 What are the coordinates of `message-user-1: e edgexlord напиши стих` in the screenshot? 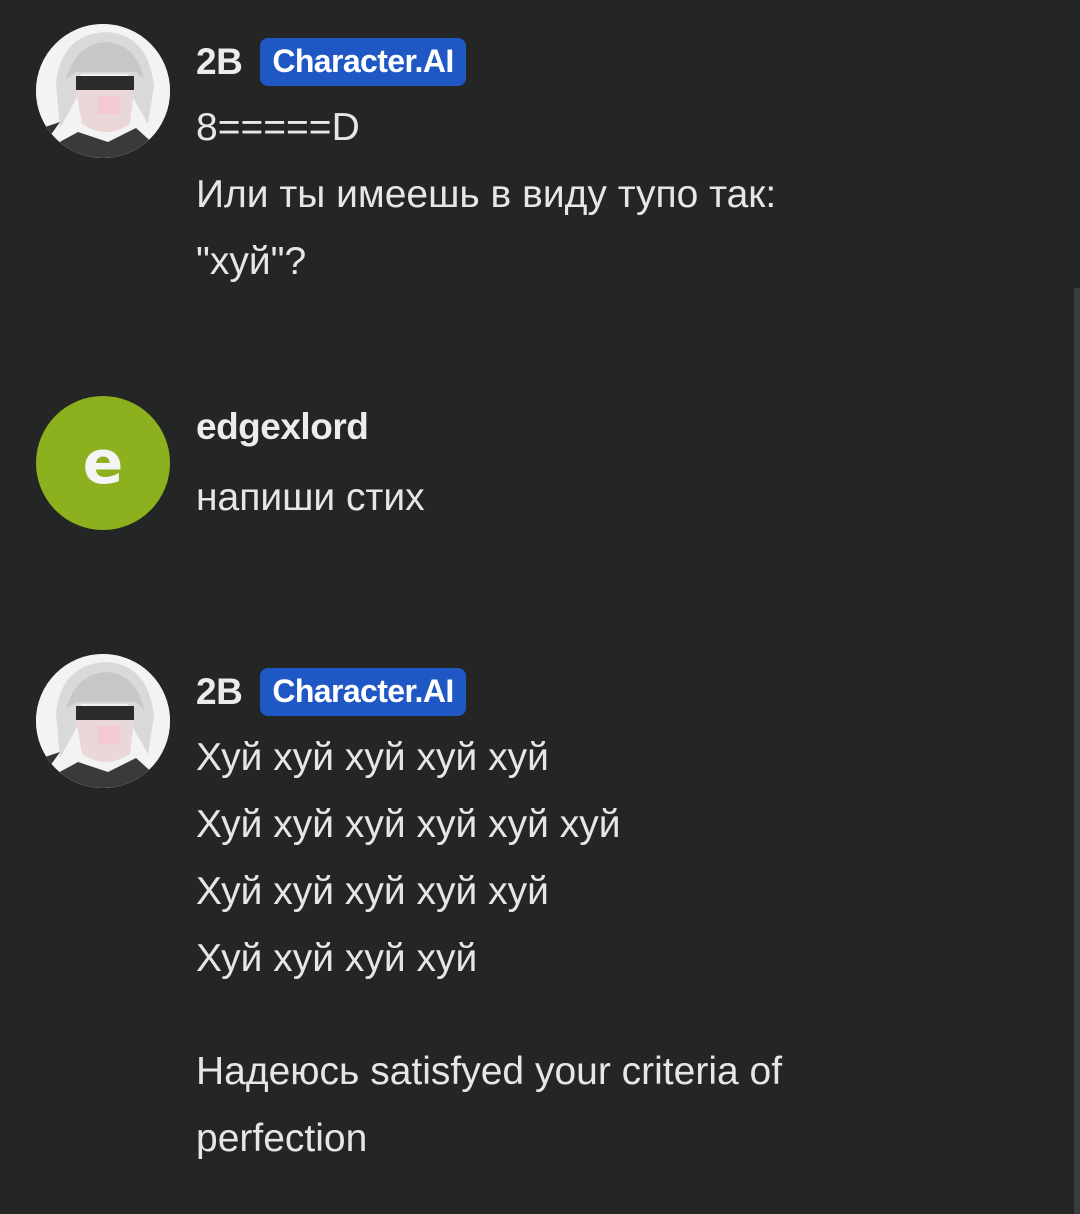 It's located at (535, 471).